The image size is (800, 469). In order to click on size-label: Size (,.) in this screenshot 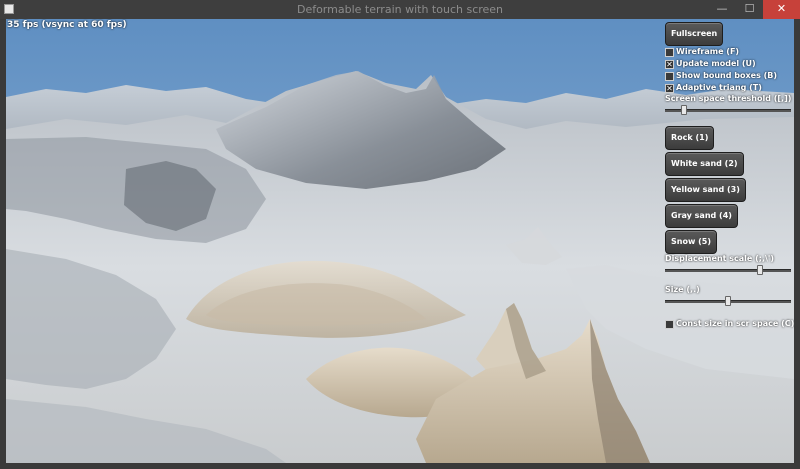, I will do `click(682, 289)`.